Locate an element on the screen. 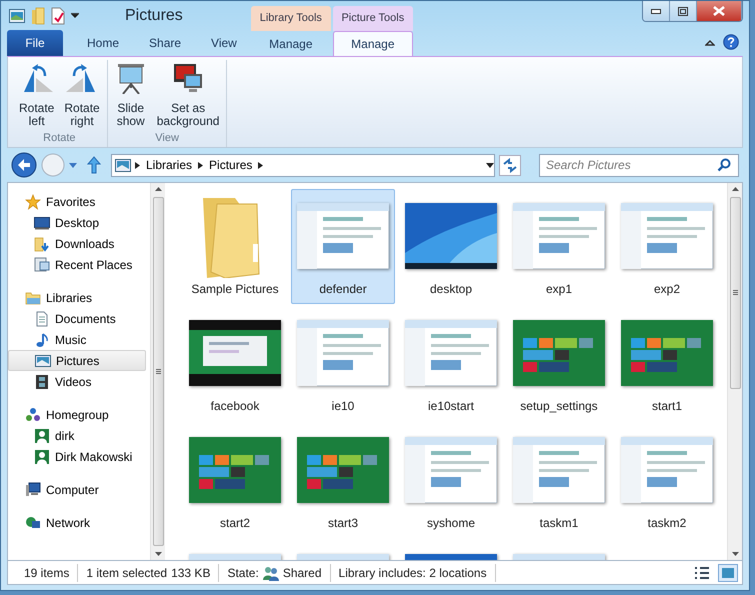  ribbon-tab: Share is located at coordinates (165, 43).